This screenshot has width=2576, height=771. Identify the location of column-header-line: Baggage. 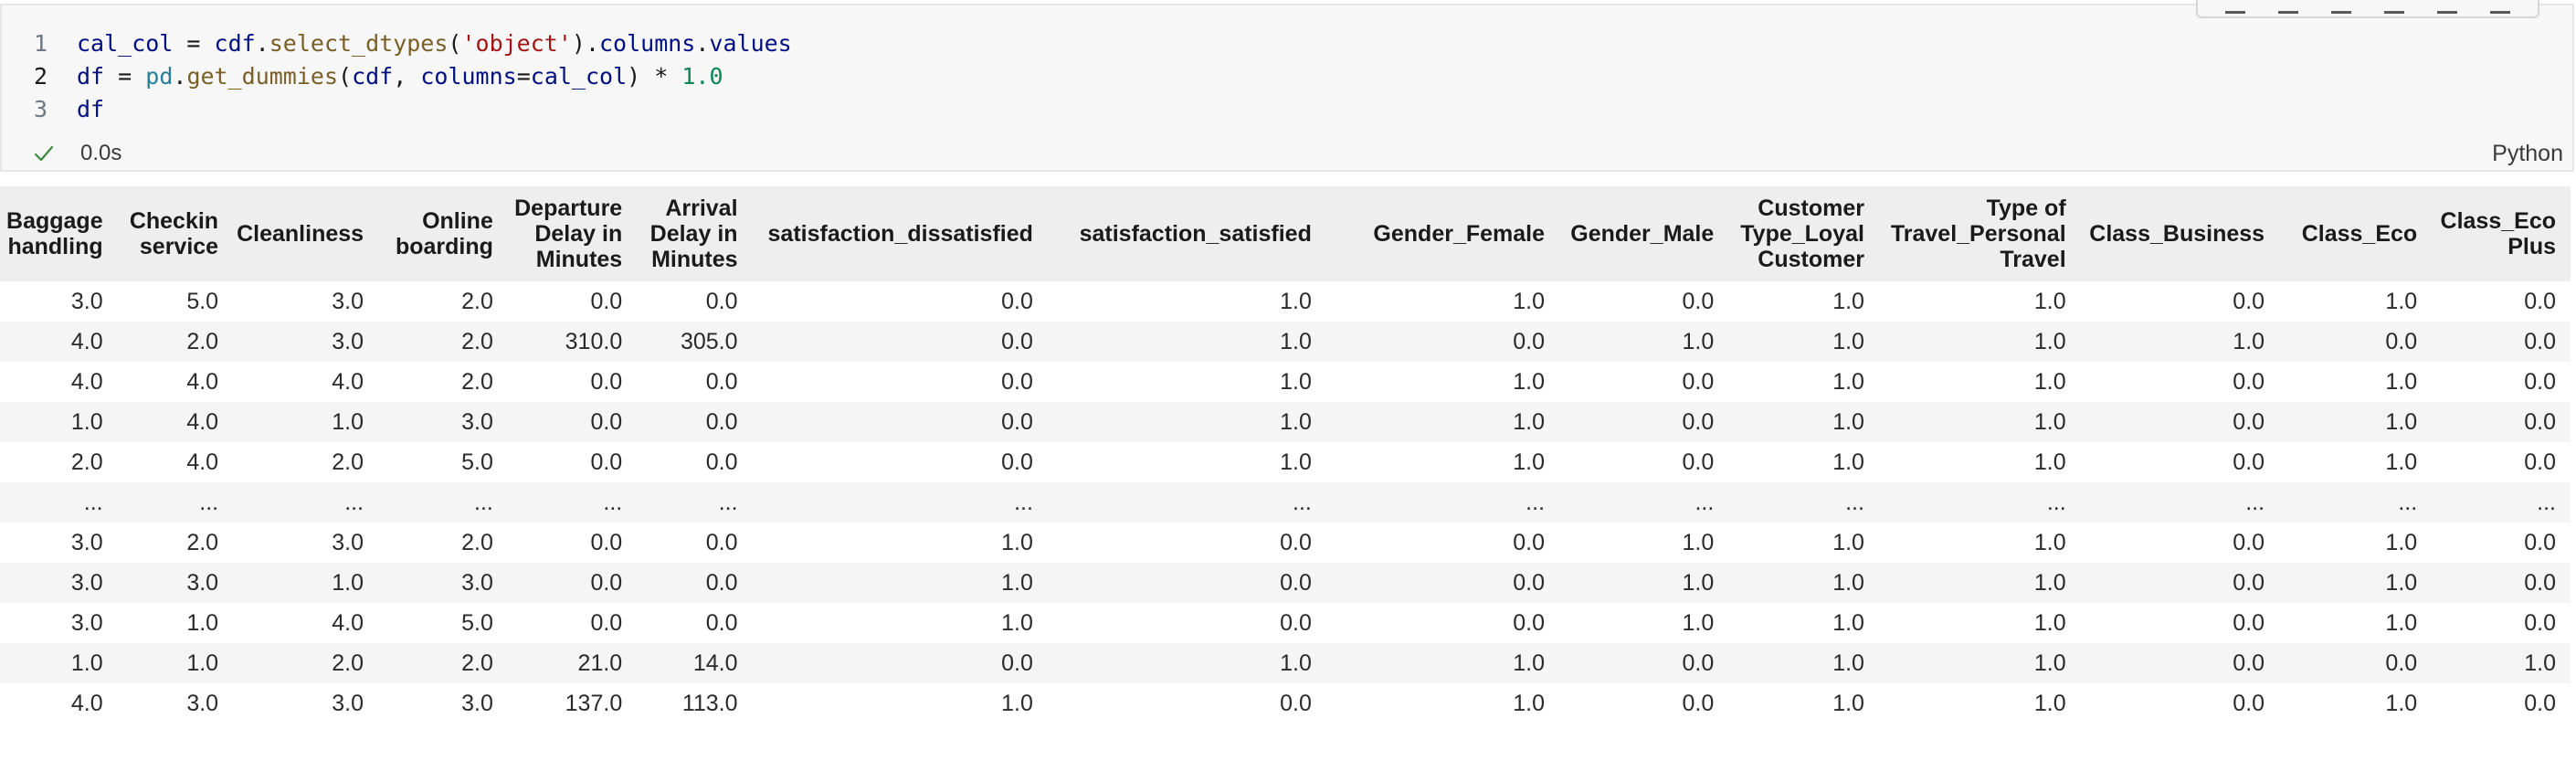
(54, 221).